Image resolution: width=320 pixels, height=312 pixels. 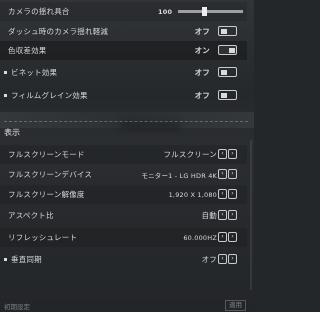 I want to click on fullscreen-mode-value: フルスクリーン, so click(x=190, y=154).